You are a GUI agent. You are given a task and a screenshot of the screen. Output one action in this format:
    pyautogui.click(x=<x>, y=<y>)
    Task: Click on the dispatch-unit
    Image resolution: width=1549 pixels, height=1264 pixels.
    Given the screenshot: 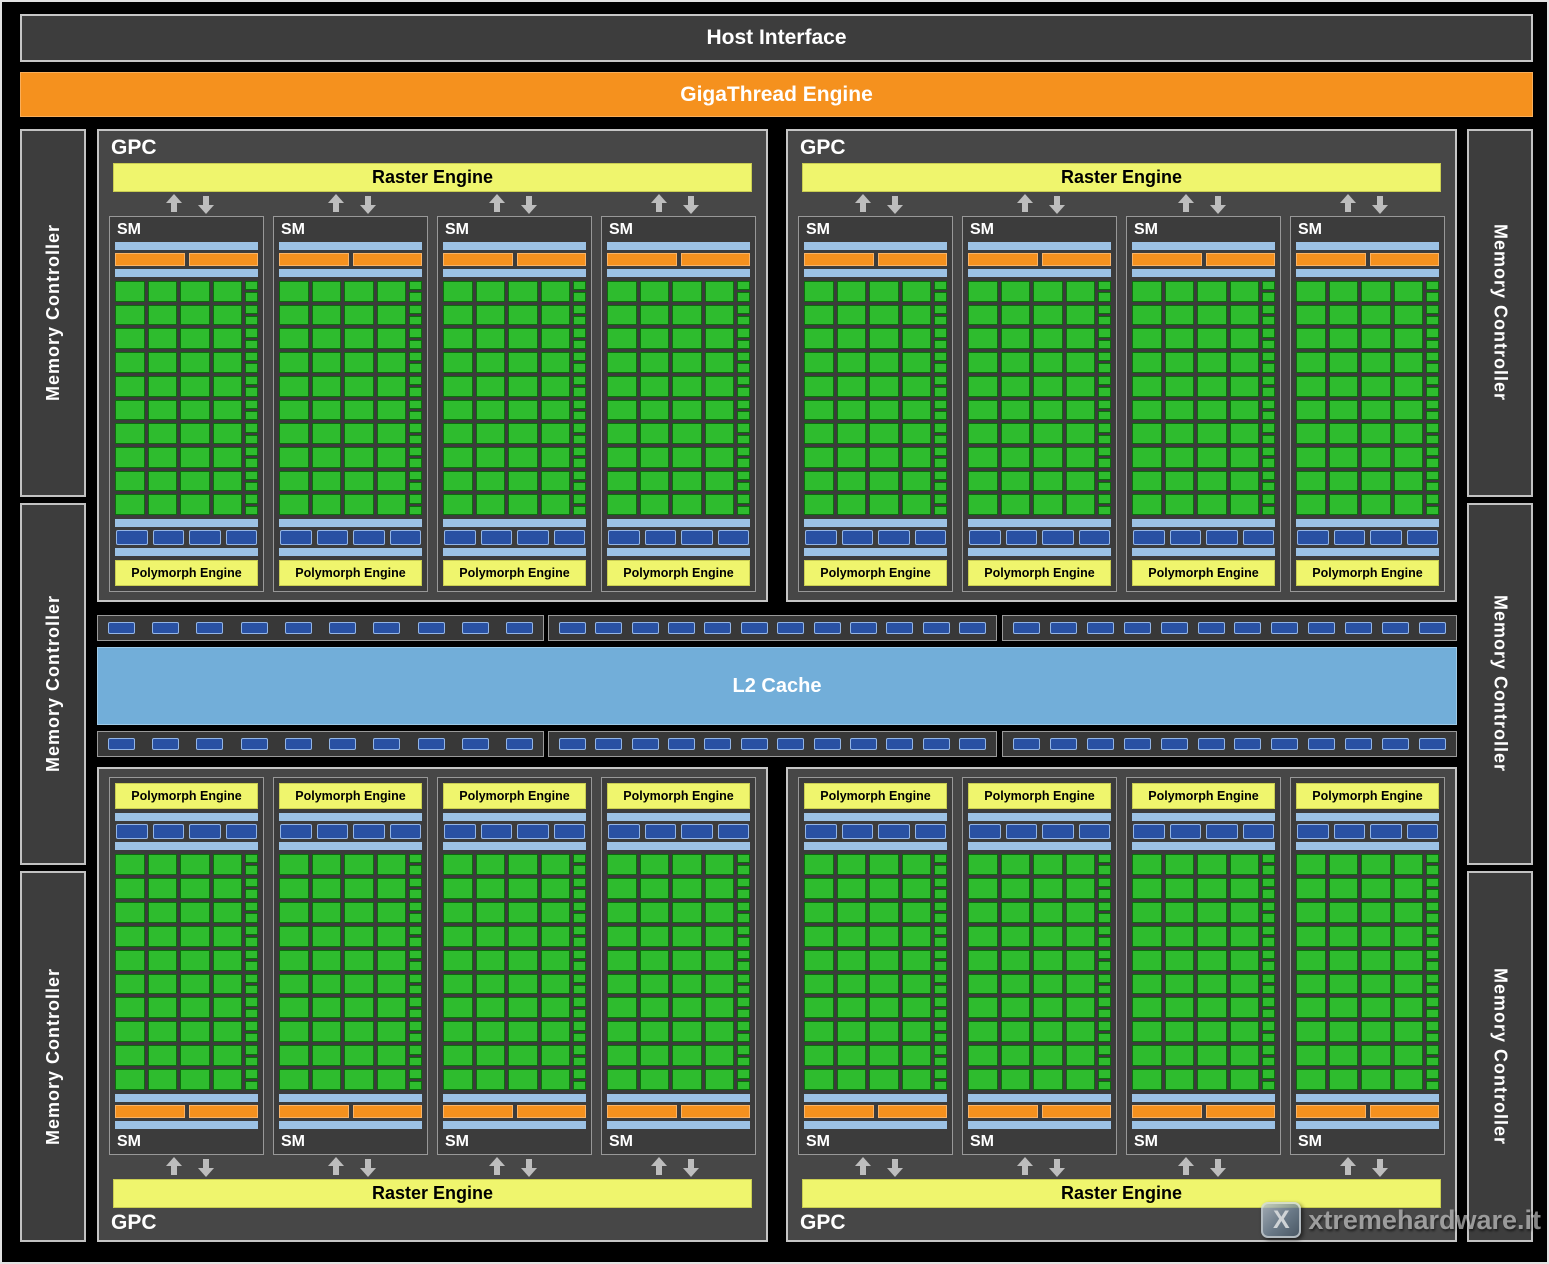 What is the action you would take?
    pyautogui.click(x=223, y=259)
    